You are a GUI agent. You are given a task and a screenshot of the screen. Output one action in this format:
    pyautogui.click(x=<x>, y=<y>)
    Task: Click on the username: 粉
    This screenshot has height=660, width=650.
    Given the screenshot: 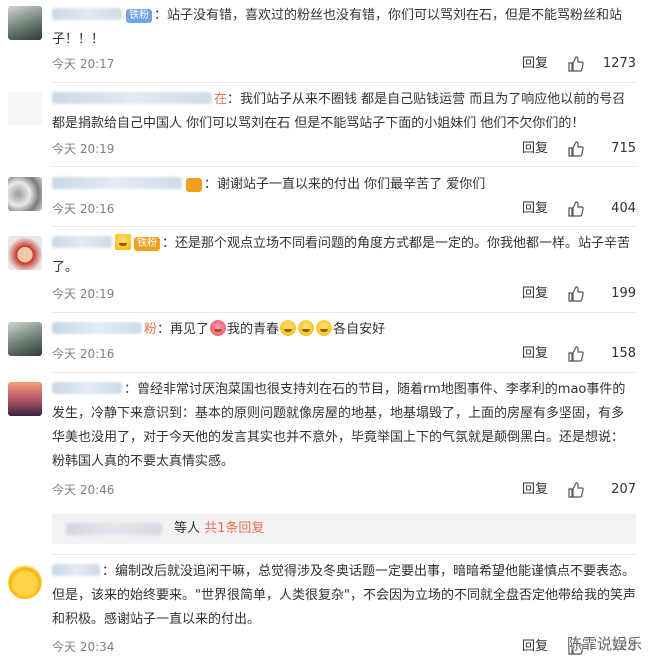 What is the action you would take?
    pyautogui.click(x=104, y=329)
    